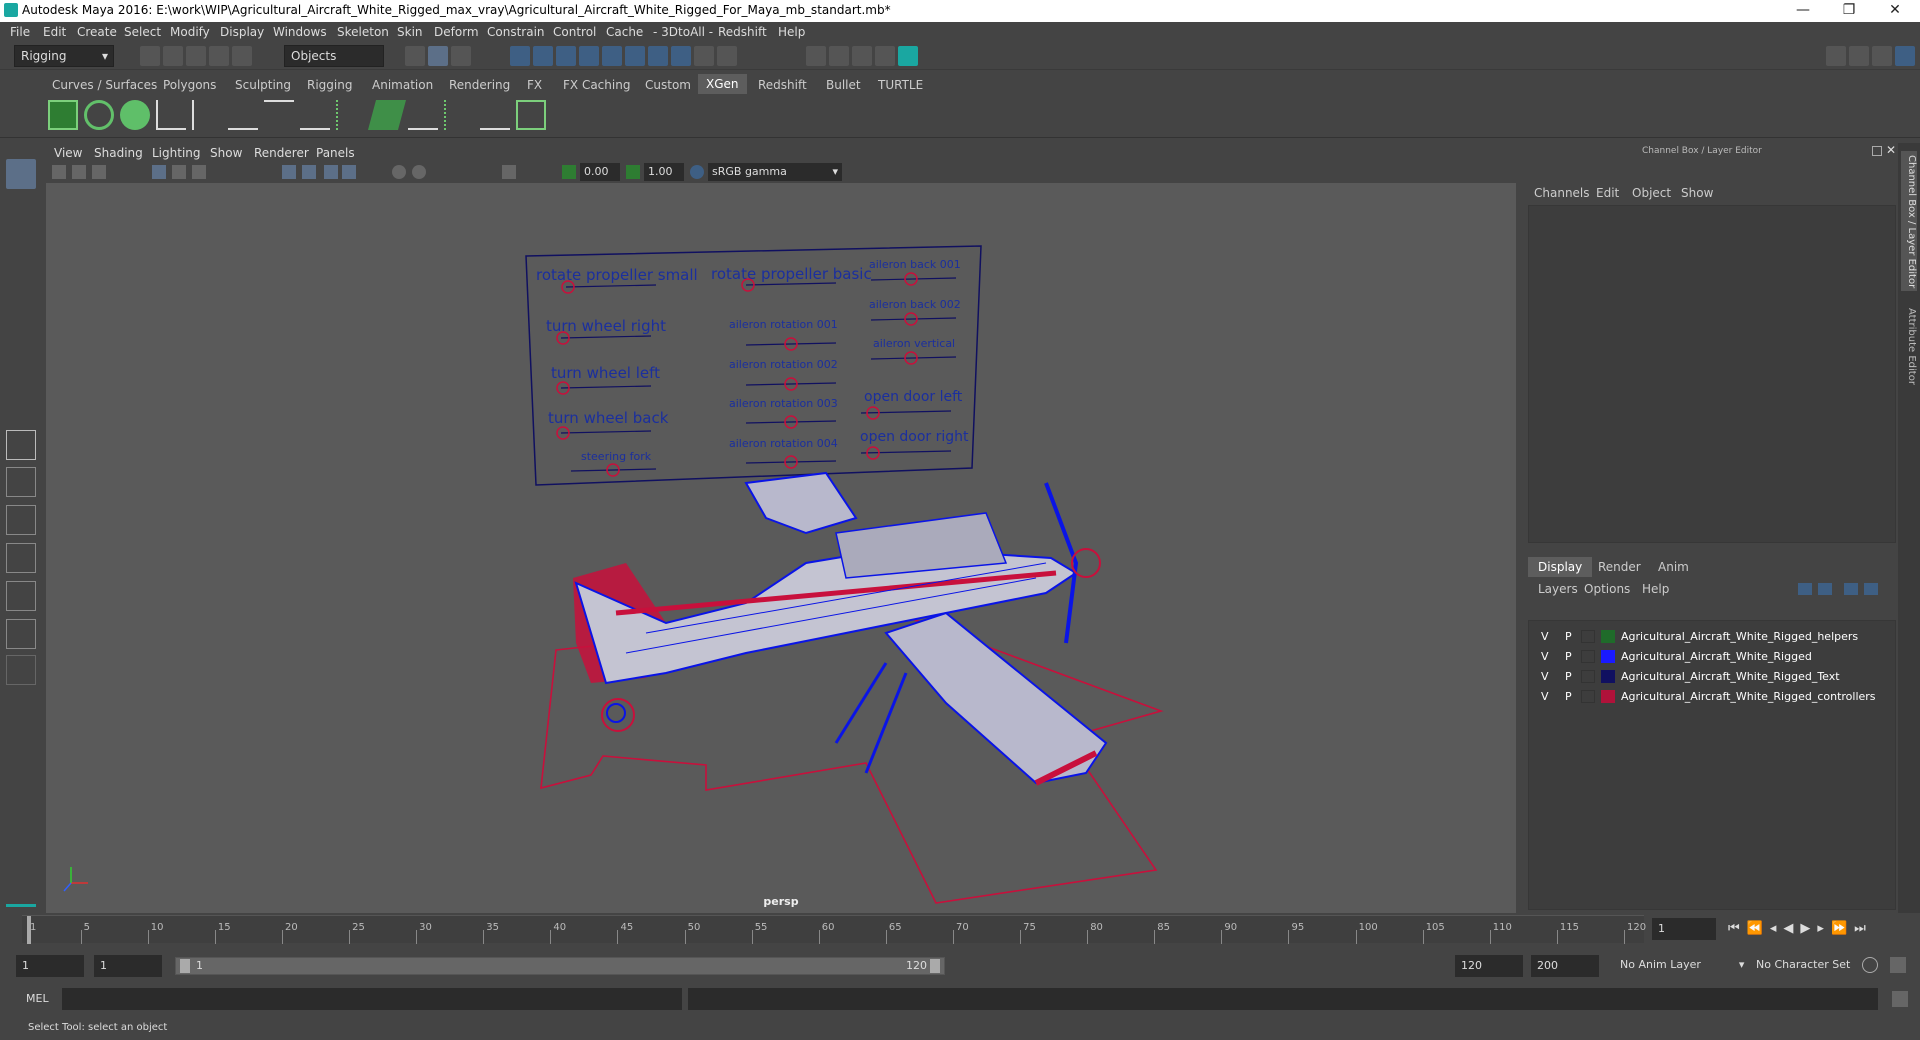  Describe the element at coordinates (279, 115) in the screenshot. I see `xgen-select-guides-icon` at that location.